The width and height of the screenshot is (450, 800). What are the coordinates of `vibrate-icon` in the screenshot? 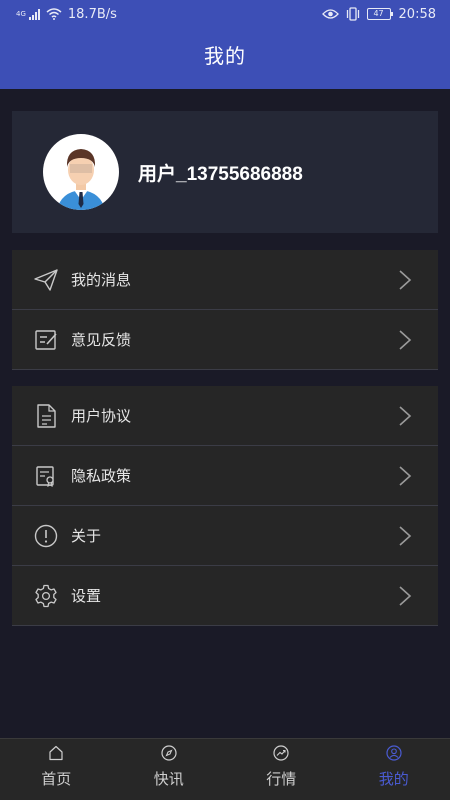 It's located at (352, 14).